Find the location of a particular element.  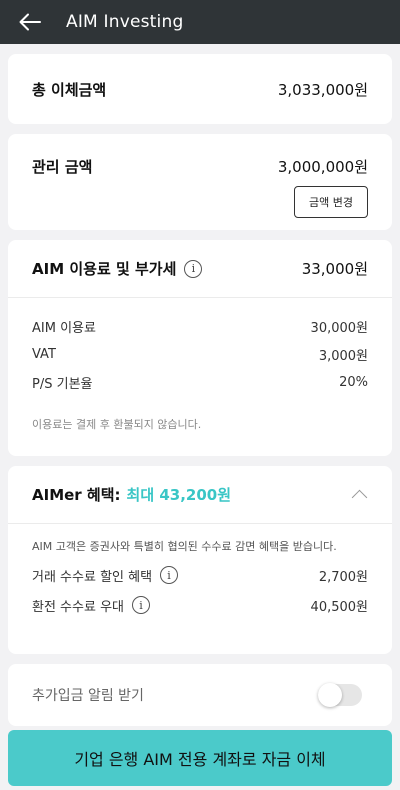

change-amount-button: 금액 변경 is located at coordinates (331, 202).